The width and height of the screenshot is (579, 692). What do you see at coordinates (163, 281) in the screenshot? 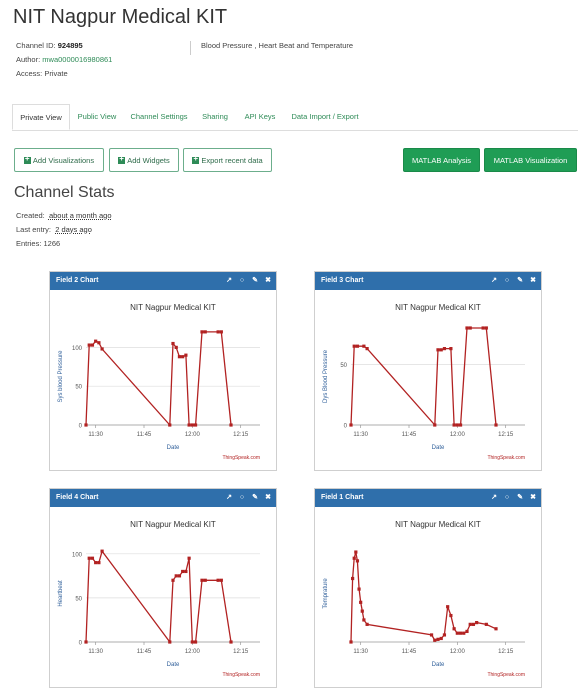
I see `panel-header: Field 2 Chart ↗ ○ ✎ ✖` at bounding box center [163, 281].